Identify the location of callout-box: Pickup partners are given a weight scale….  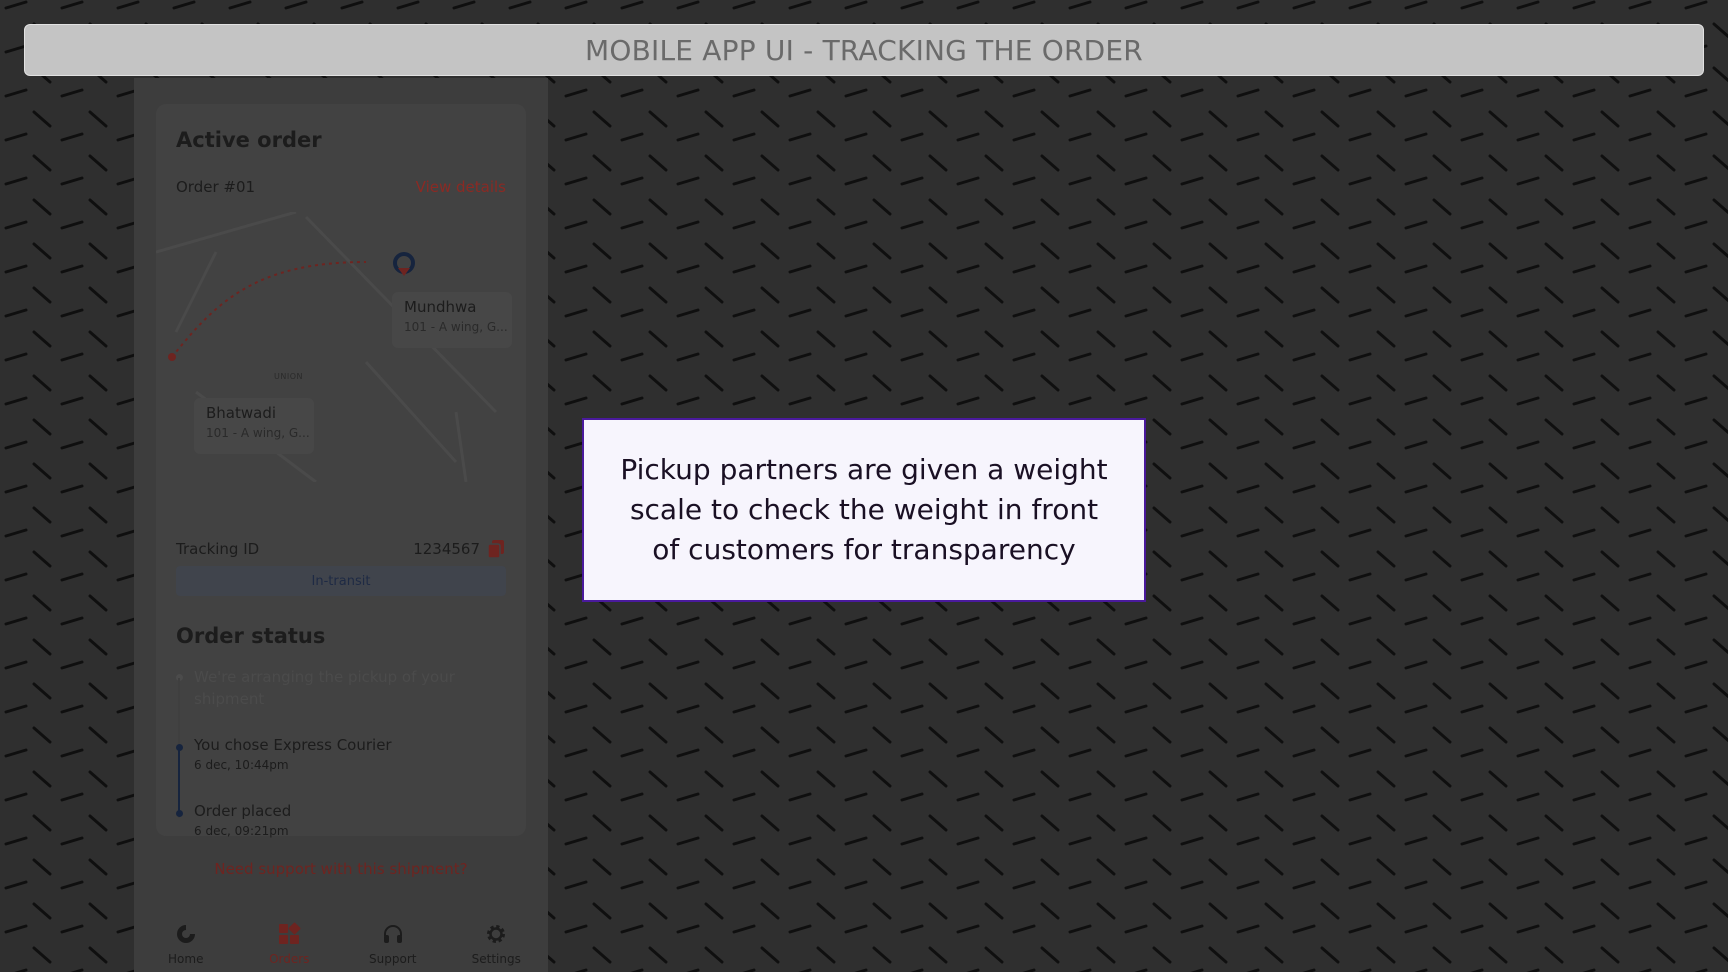
(864, 510).